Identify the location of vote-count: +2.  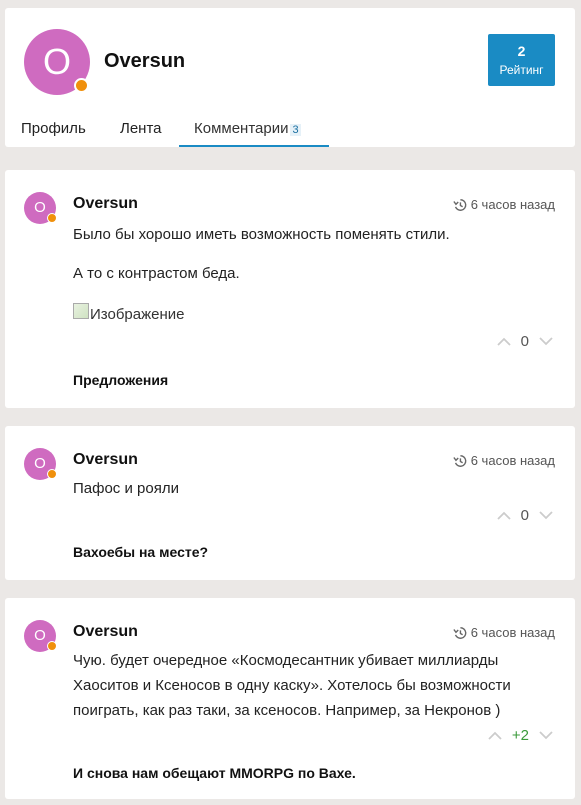
(520, 735).